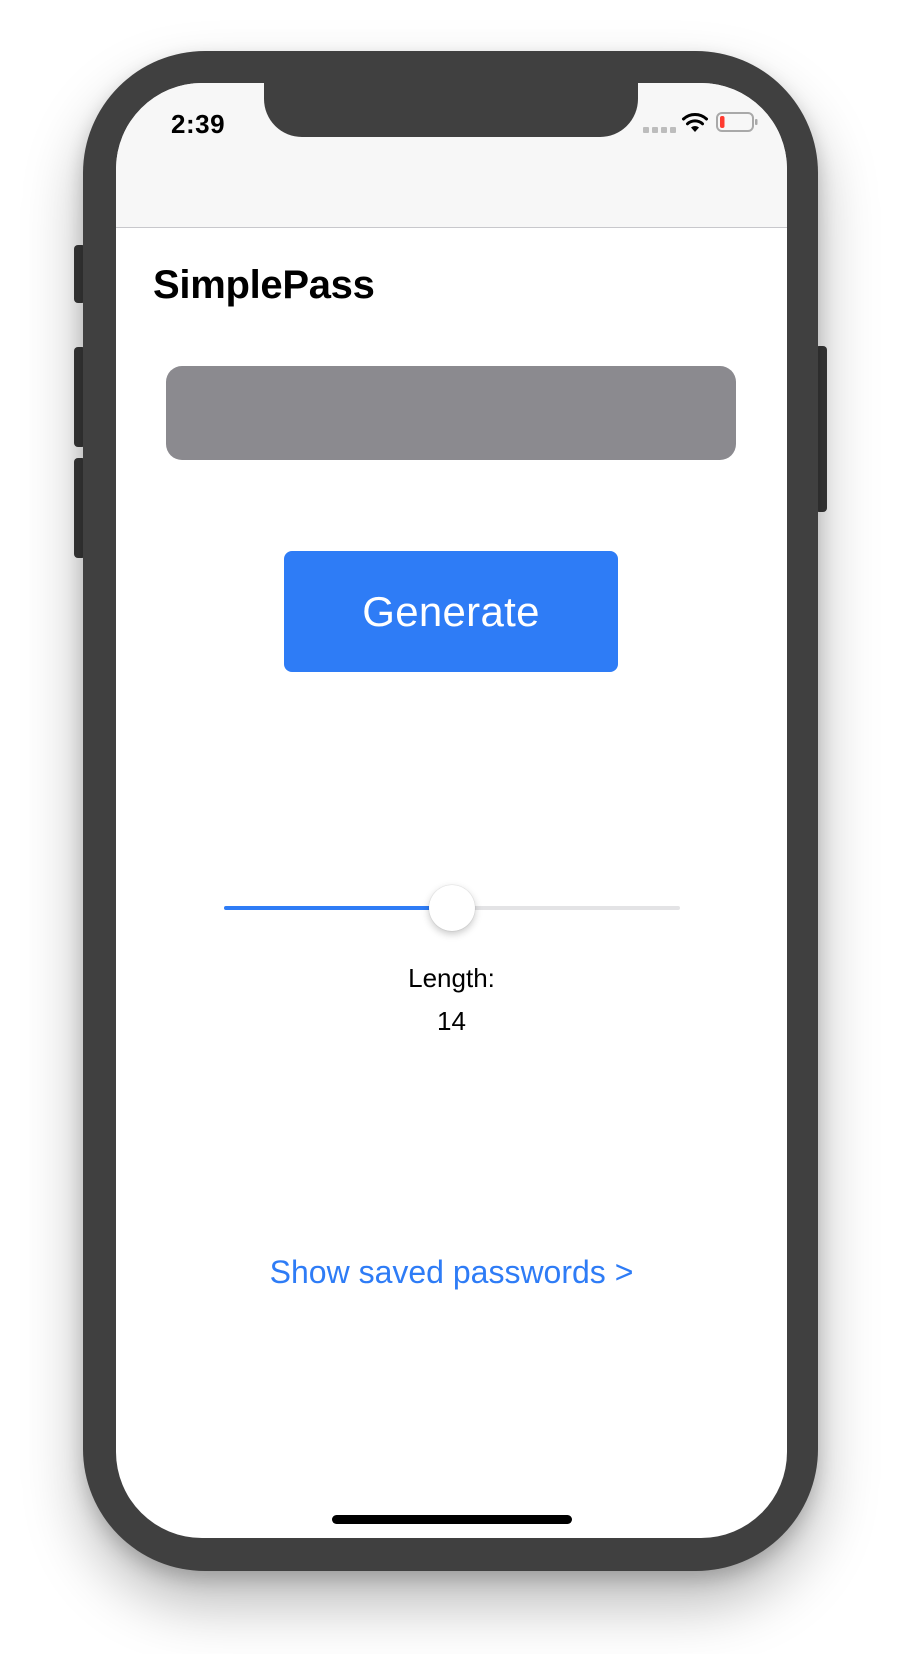 This screenshot has width=902, height=1654. What do you see at coordinates (451, 413) in the screenshot?
I see `password-output-field` at bounding box center [451, 413].